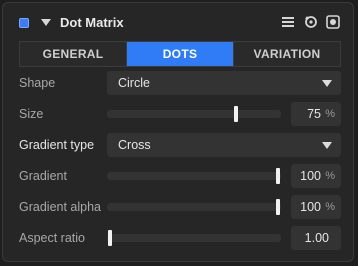 The width and height of the screenshot is (358, 266). What do you see at coordinates (310, 207) in the screenshot?
I see `gradient-alpha-value: 100` at bounding box center [310, 207].